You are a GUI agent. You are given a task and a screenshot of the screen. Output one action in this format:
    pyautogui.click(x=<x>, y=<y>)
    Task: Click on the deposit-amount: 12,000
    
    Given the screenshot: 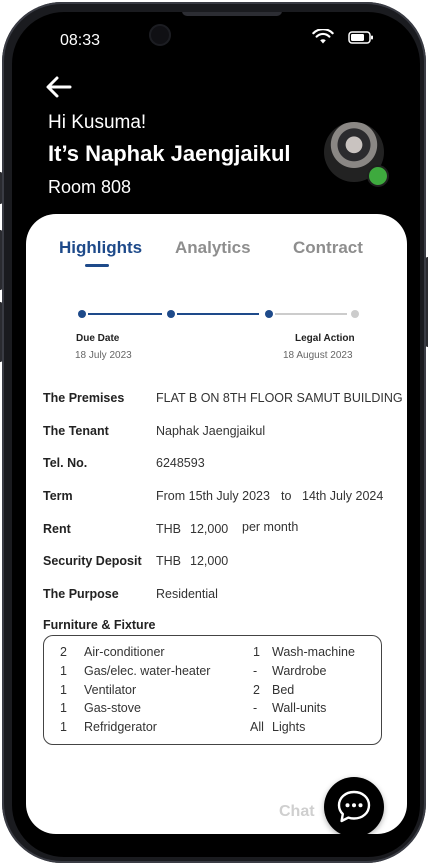 What is the action you would take?
    pyautogui.click(x=209, y=561)
    